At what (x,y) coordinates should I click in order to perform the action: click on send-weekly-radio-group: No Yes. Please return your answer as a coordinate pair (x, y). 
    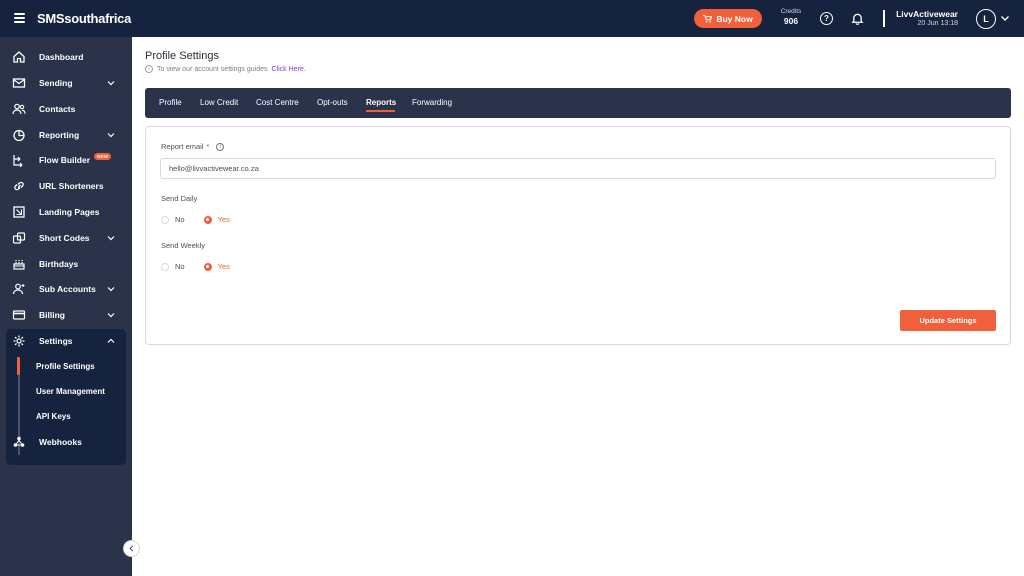
    Looking at the image, I should click on (195, 266).